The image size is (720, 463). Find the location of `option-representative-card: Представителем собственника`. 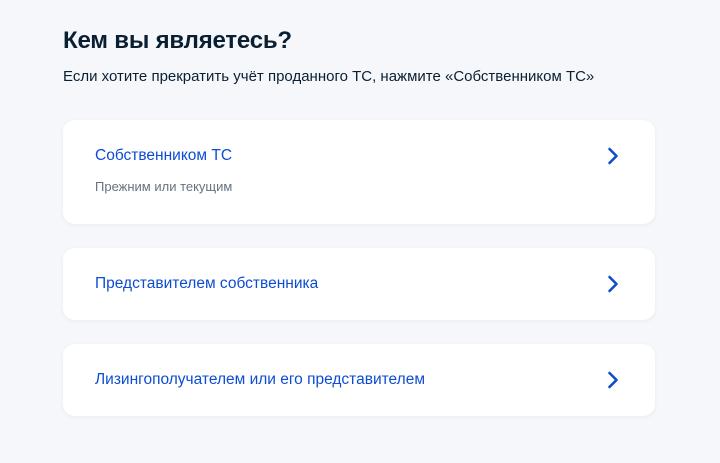

option-representative-card: Представителем собственника is located at coordinates (359, 284).